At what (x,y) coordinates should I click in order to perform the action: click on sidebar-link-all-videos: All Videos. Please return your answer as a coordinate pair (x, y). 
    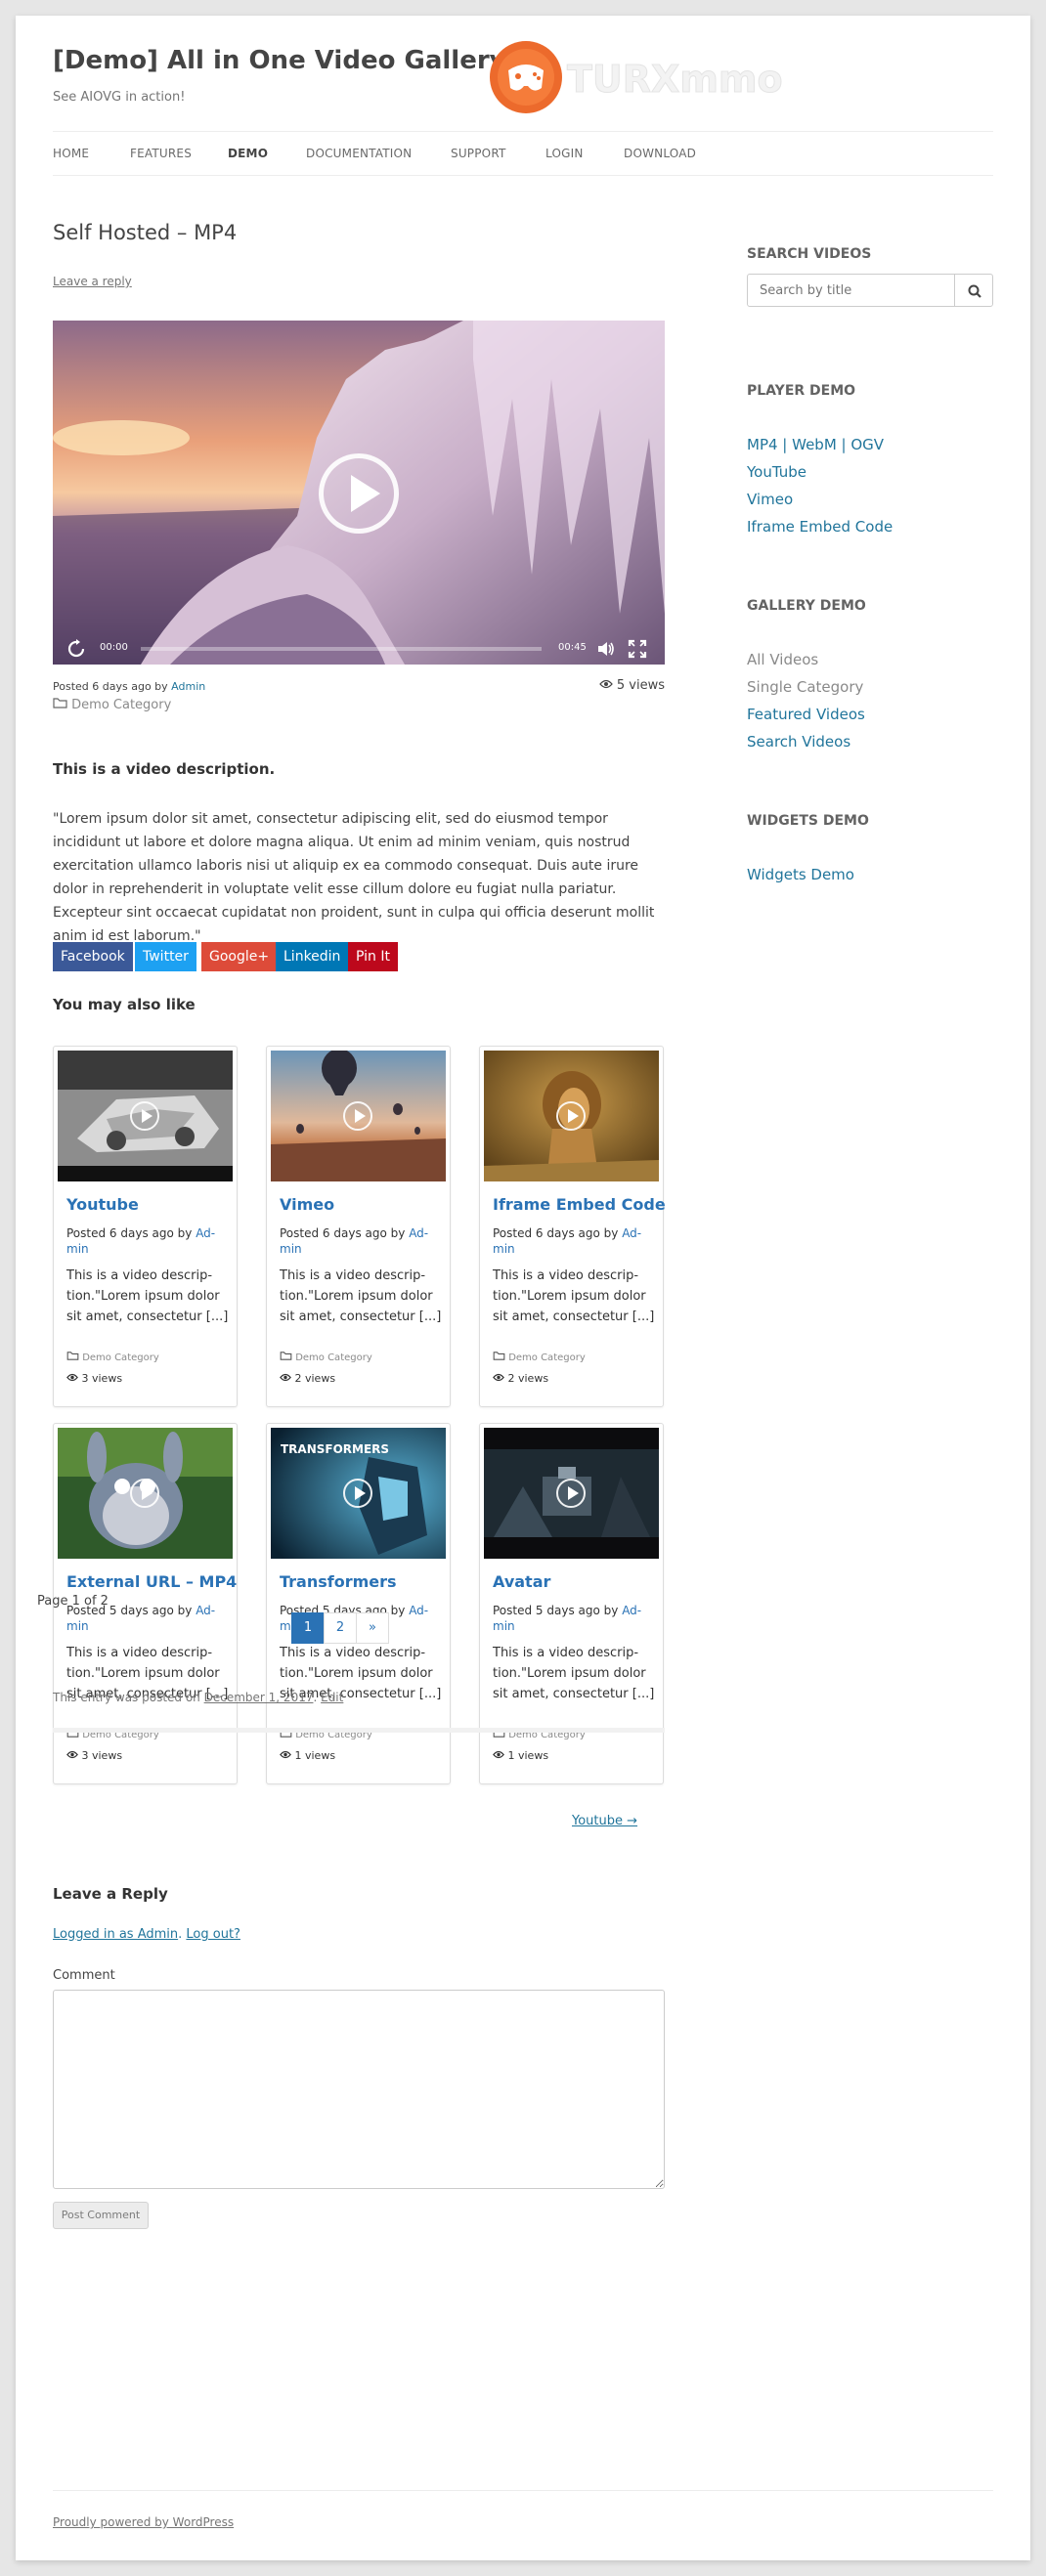
    Looking at the image, I should click on (782, 659).